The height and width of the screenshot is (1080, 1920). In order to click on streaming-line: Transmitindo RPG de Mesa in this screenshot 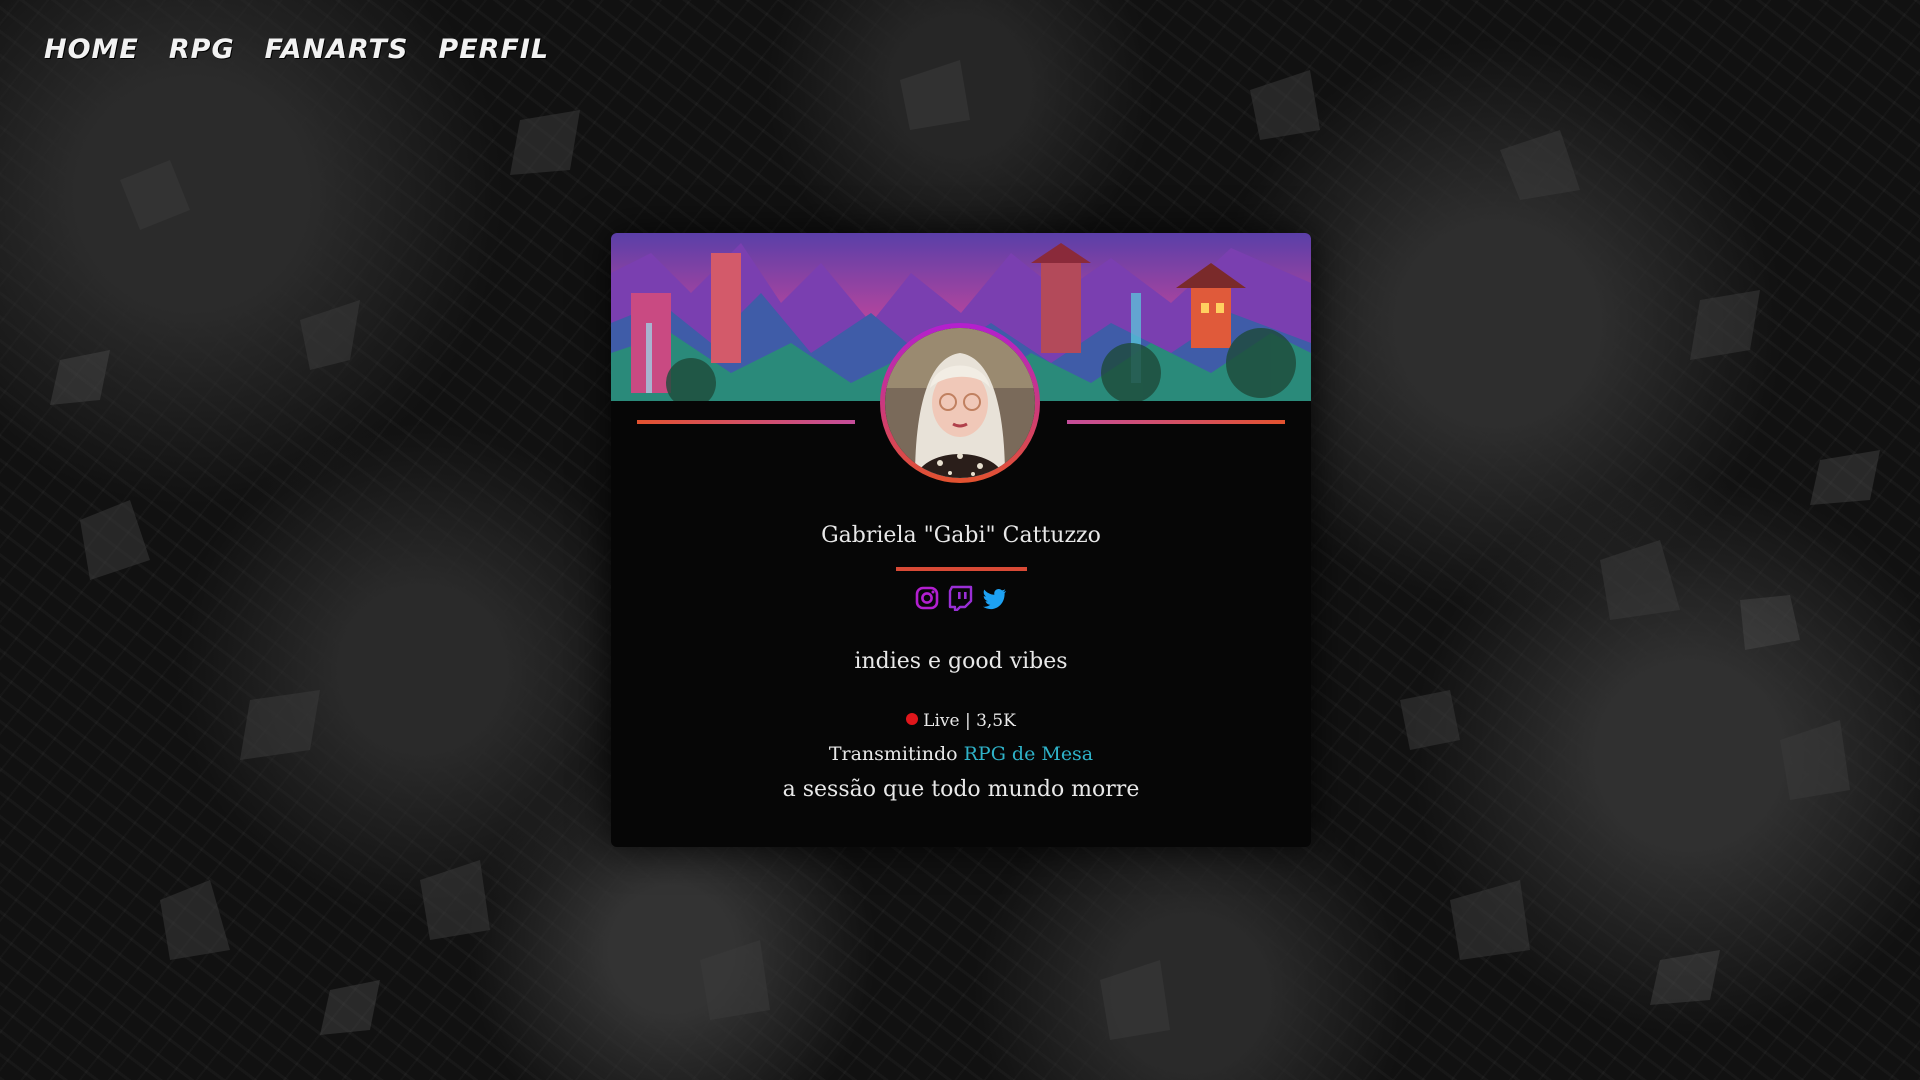, I will do `click(961, 754)`.